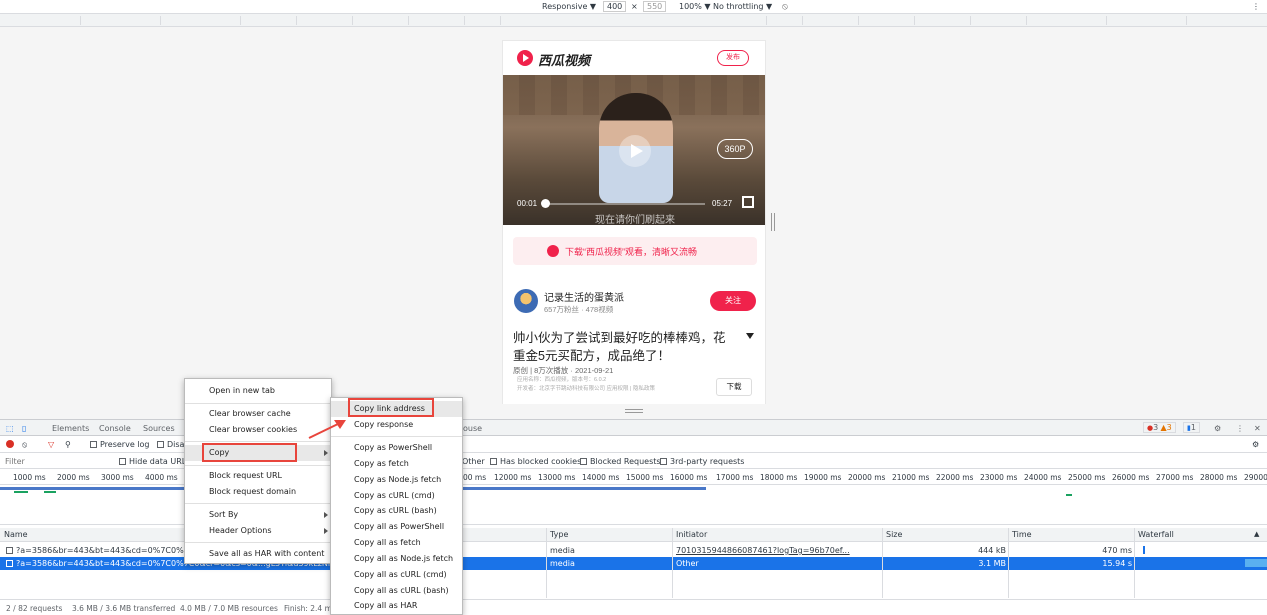  Describe the element at coordinates (655, 6) in the screenshot. I see `height-input: 550` at that location.